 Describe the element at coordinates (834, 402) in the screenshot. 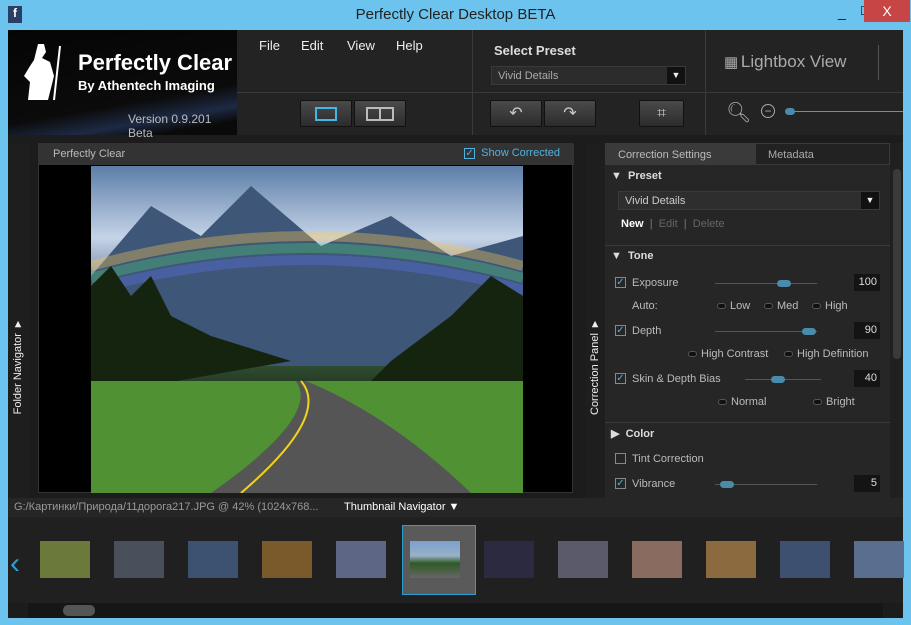

I see `bright-radio: Bright` at that location.